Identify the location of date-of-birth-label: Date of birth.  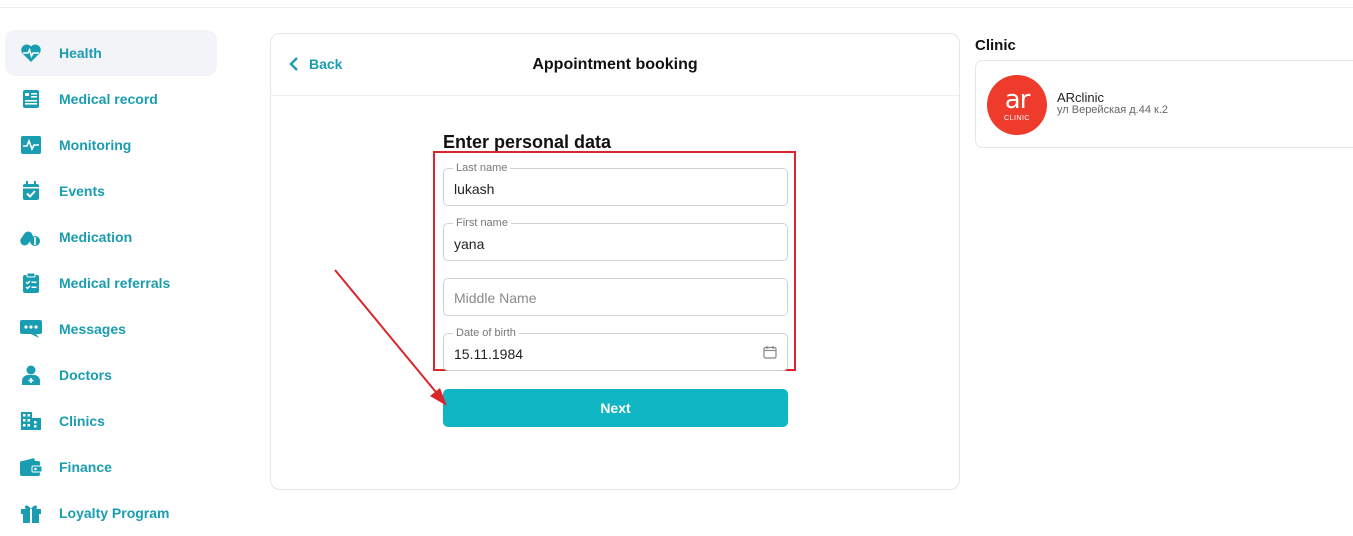
(486, 333).